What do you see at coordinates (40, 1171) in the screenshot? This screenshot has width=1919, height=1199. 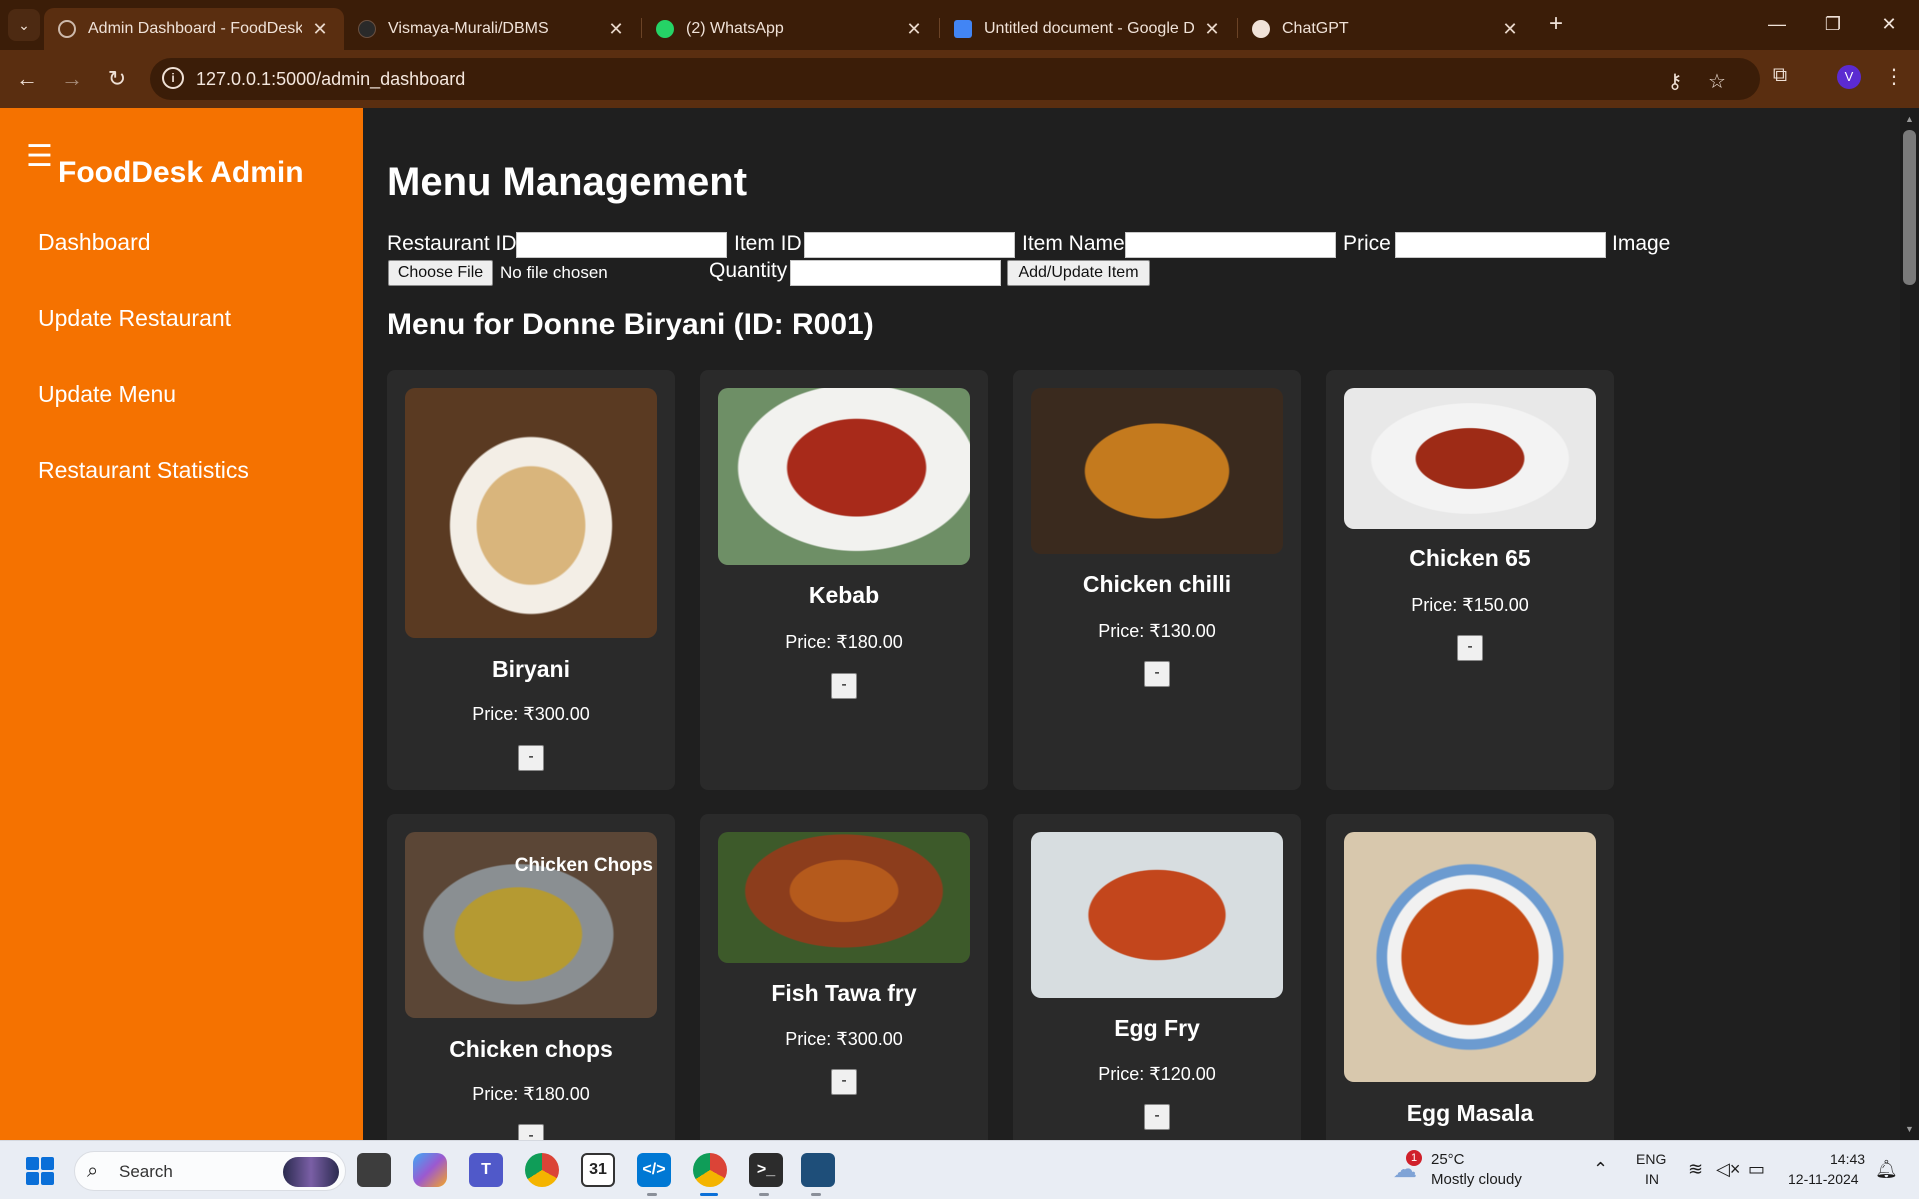 I see `windows-start-icon` at bounding box center [40, 1171].